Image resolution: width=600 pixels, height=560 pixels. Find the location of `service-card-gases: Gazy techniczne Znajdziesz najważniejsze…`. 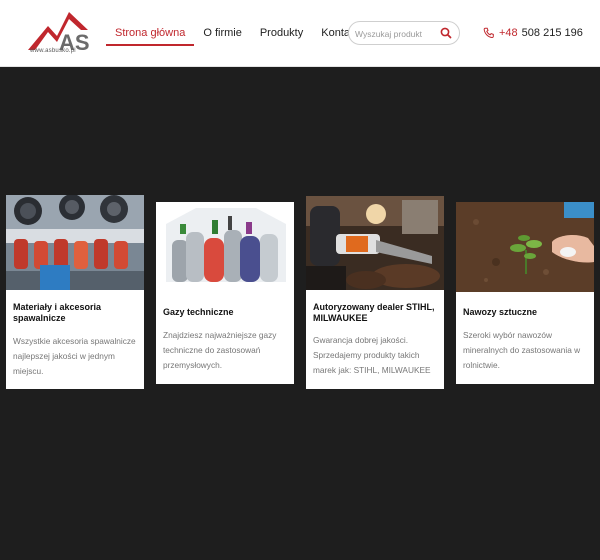

service-card-gases: Gazy techniczne Znajdziesz najważniejsze… is located at coordinates (225, 293).